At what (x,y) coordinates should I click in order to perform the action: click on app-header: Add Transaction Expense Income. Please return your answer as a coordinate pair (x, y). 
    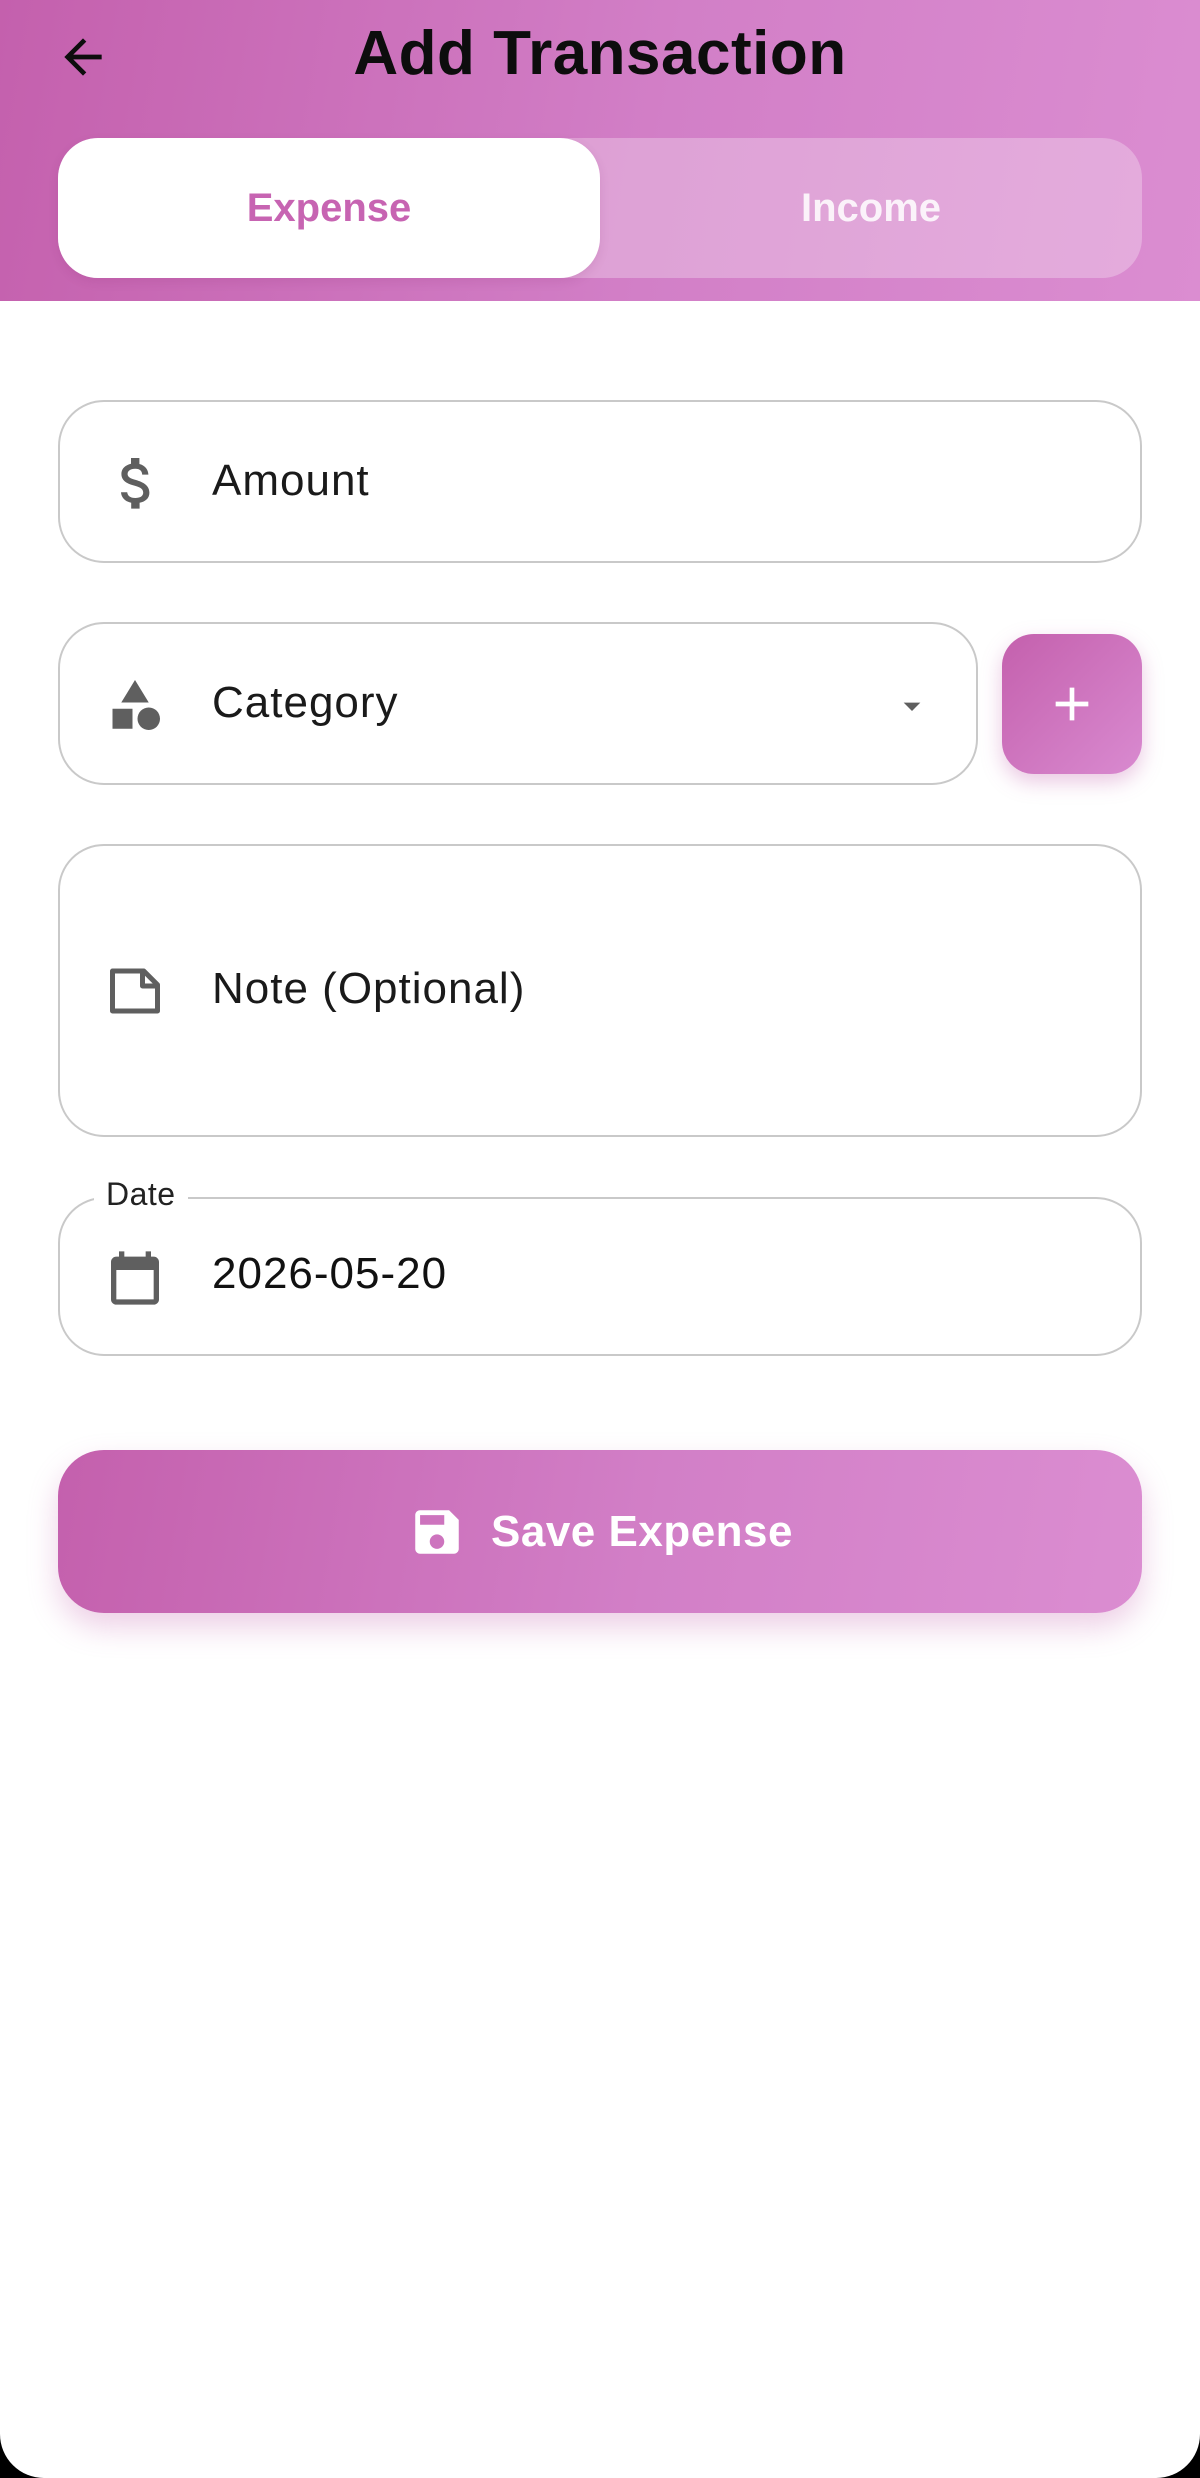
    Looking at the image, I should click on (600, 150).